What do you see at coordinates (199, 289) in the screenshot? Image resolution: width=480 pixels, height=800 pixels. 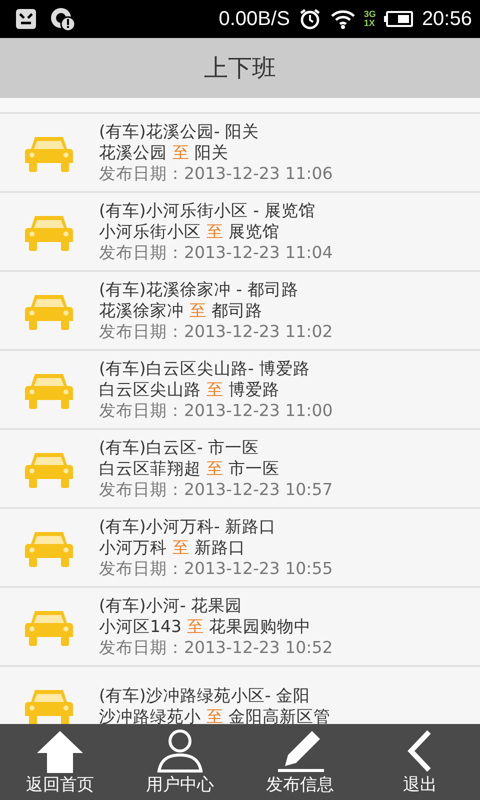 I see `ride-title: (有车)花溪徐家冲 - 都司路` at bounding box center [199, 289].